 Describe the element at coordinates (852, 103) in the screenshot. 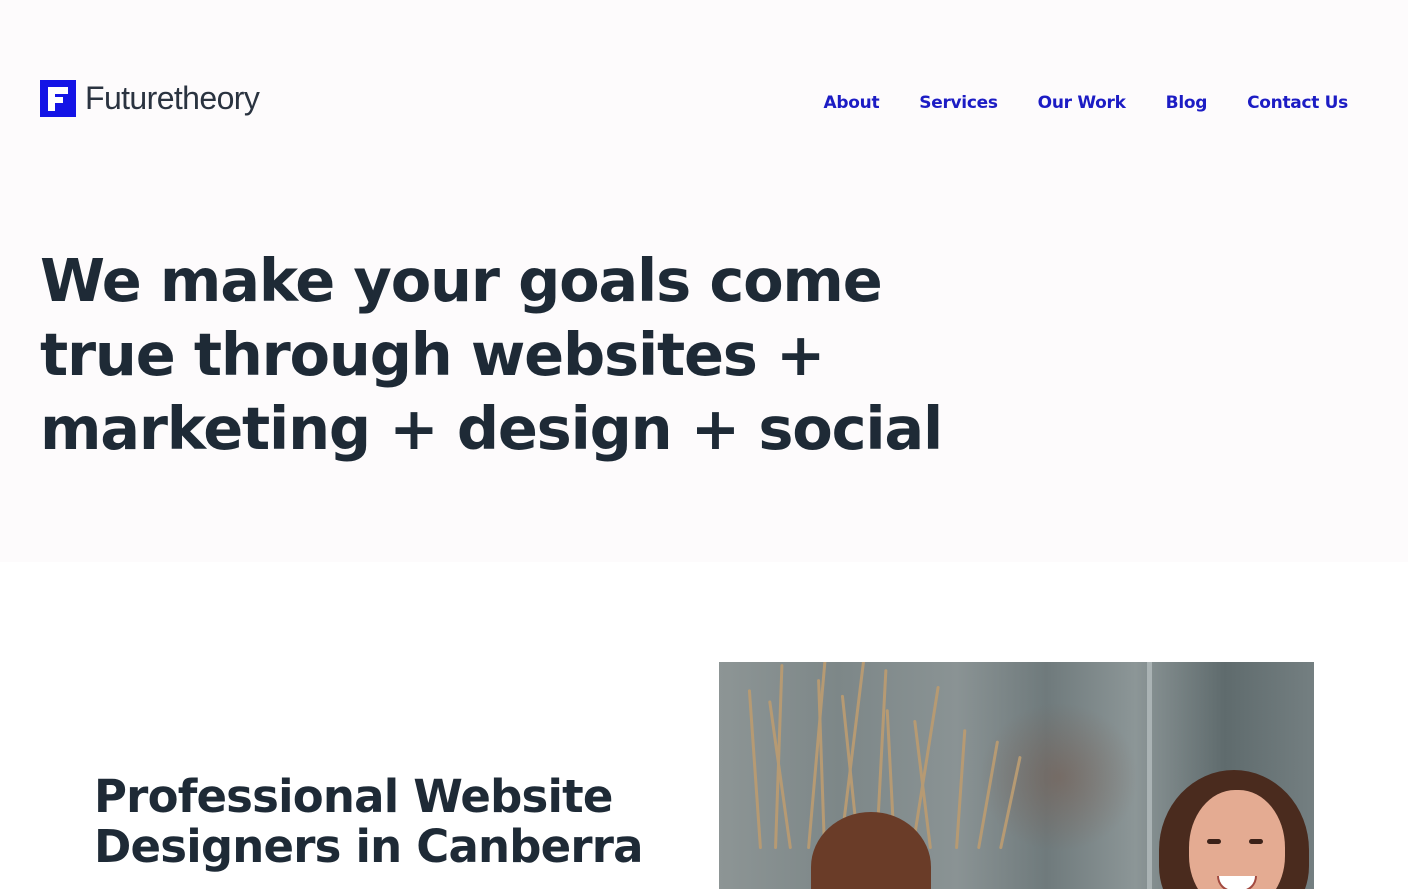

I see `nav-item-about: About` at that location.